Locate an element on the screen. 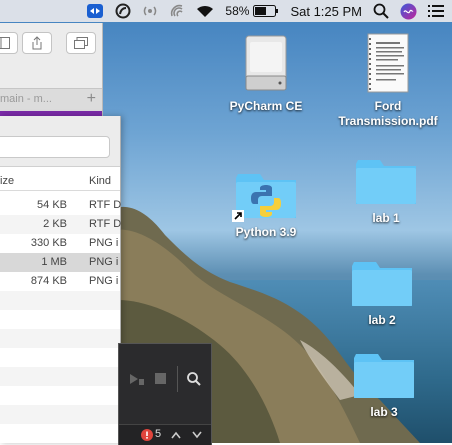  dropzone-icon is located at coordinates (123, 11).